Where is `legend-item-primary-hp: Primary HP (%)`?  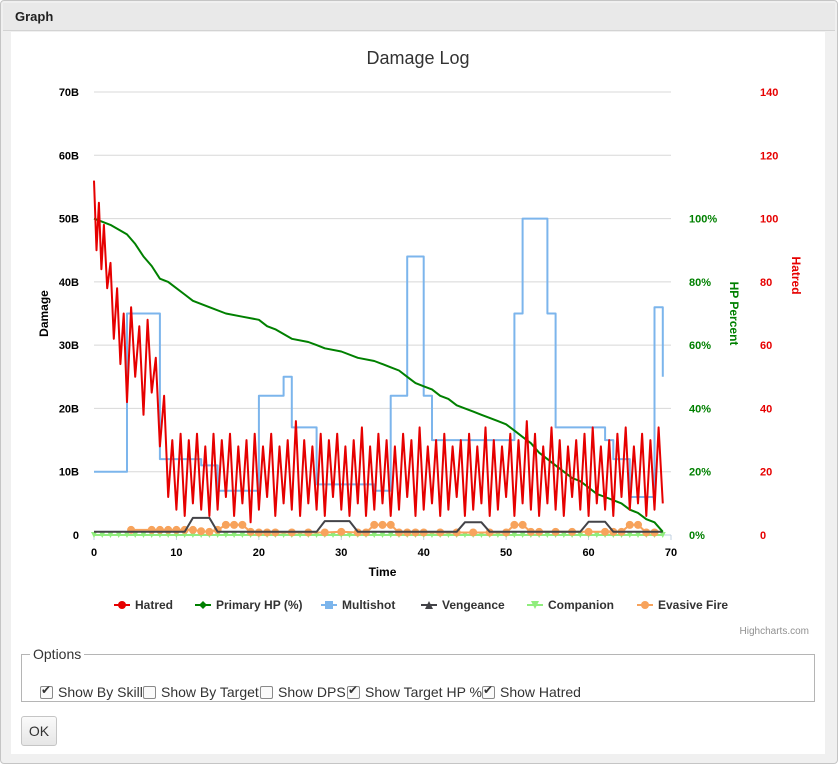 legend-item-primary-hp: Primary HP (%) is located at coordinates (248, 605).